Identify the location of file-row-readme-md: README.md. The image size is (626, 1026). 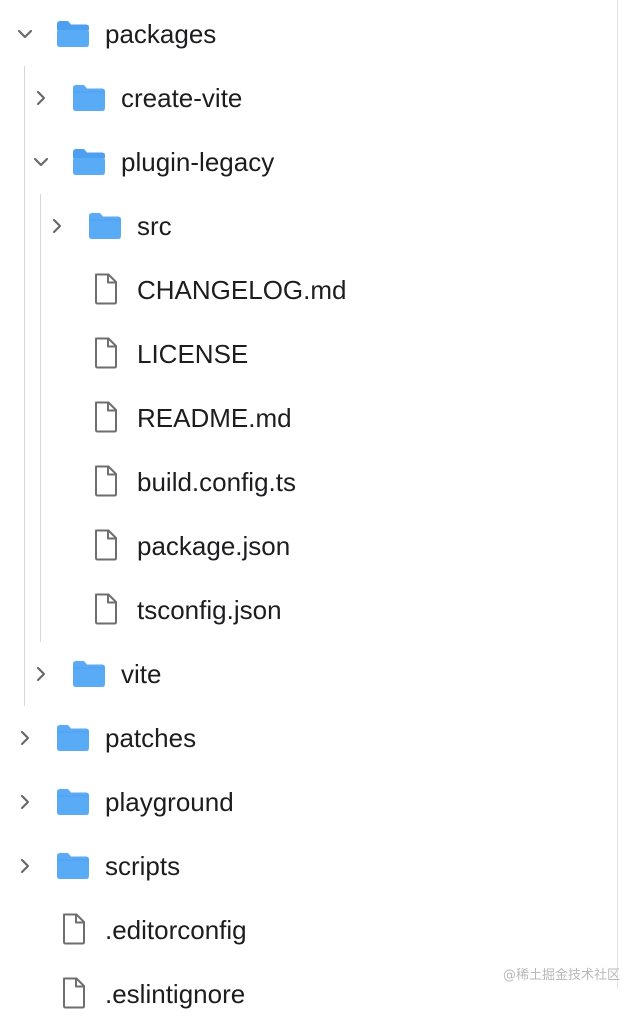
(308, 418).